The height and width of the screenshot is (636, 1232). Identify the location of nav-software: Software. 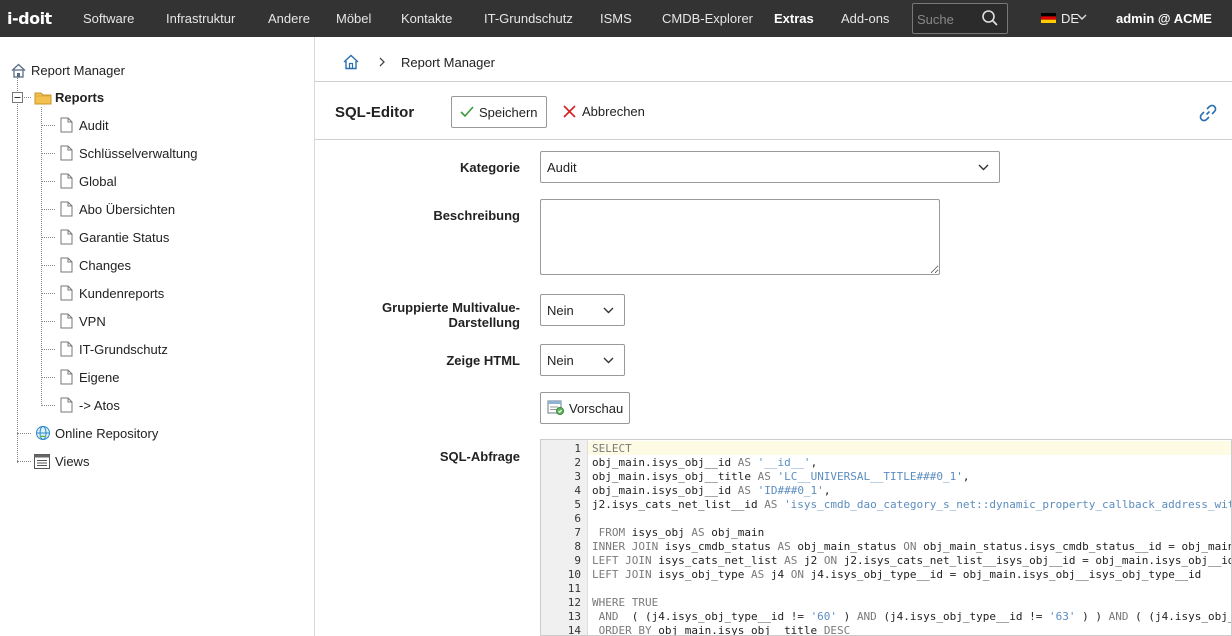
(108, 18).